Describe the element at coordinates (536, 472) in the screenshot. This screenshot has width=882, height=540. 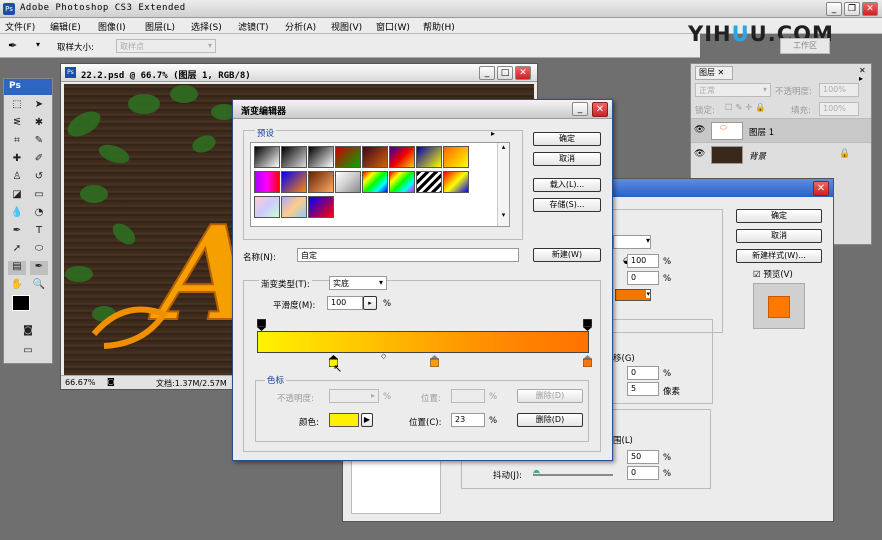
I see `jitter-slider-thumb-icon: ◓` at that location.